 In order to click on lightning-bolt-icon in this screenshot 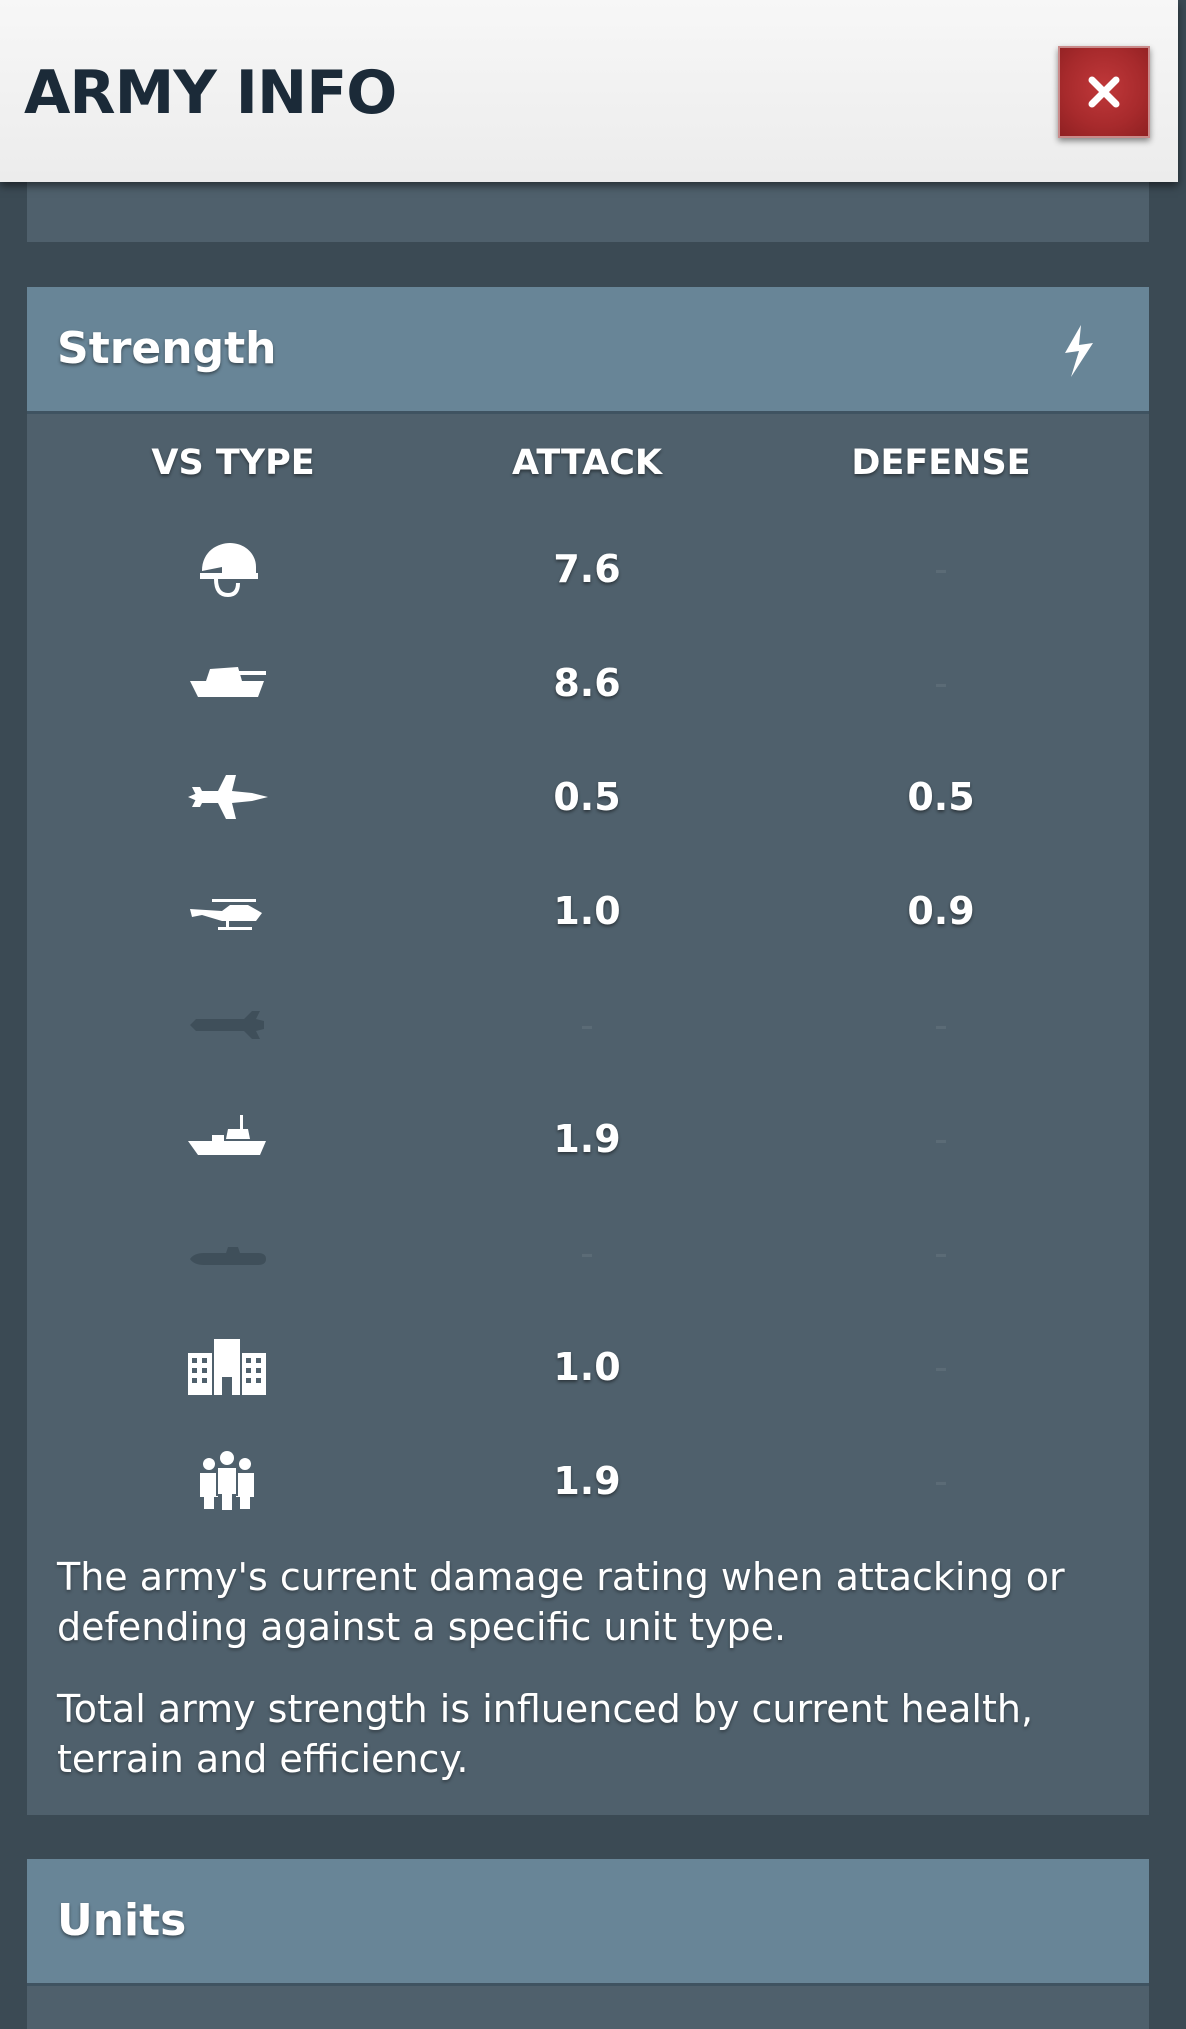, I will do `click(1079, 351)`.